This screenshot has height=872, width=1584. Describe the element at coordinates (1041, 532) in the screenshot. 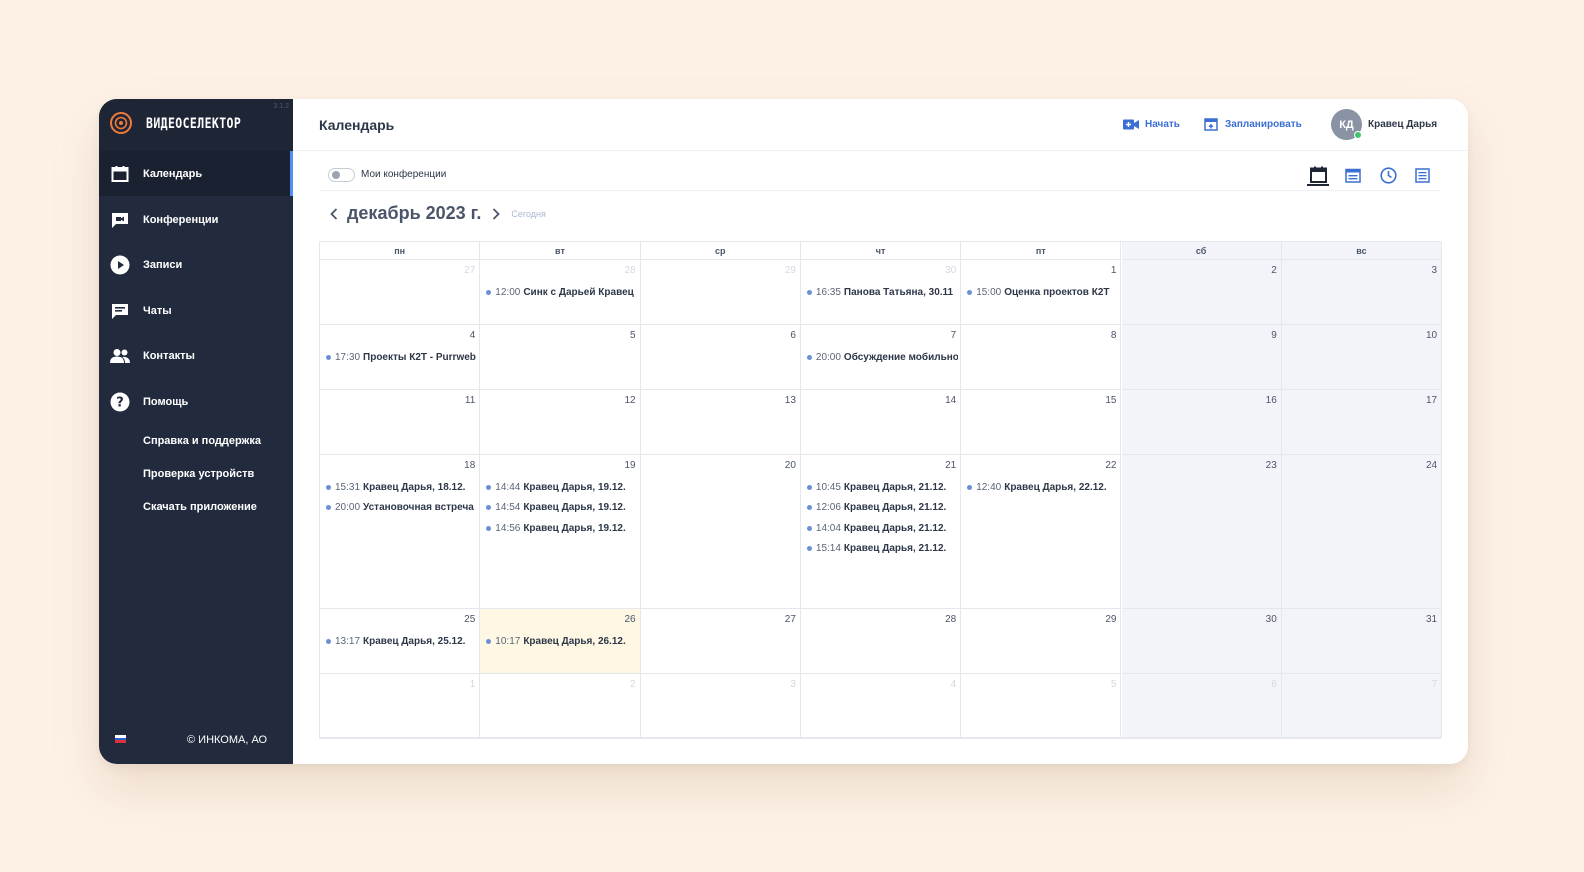

I see `calendar-day: 22 12:40 Кравец Дарья, 22.12.` at that location.